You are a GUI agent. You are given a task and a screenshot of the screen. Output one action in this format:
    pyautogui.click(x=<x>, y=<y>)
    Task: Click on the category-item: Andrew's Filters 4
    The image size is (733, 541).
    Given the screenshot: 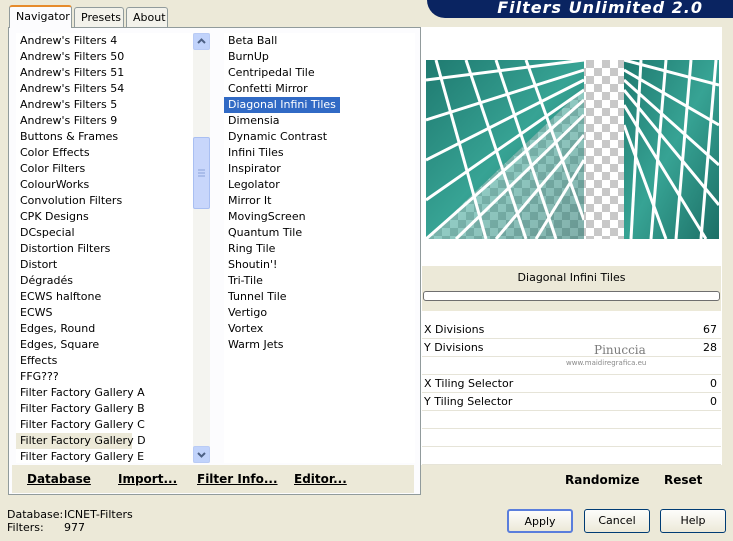 What is the action you would take?
    pyautogui.click(x=66, y=41)
    